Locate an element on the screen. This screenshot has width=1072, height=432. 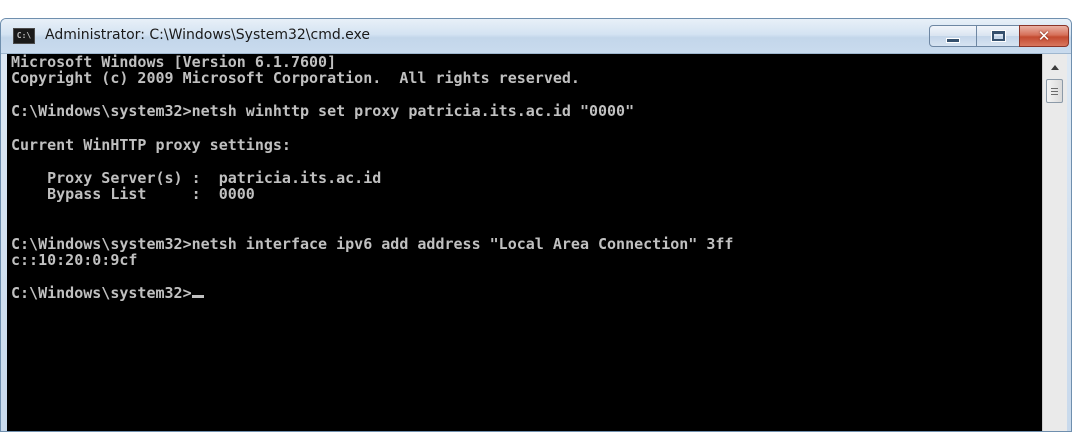
chevron-up-icon is located at coordinates (1055, 67).